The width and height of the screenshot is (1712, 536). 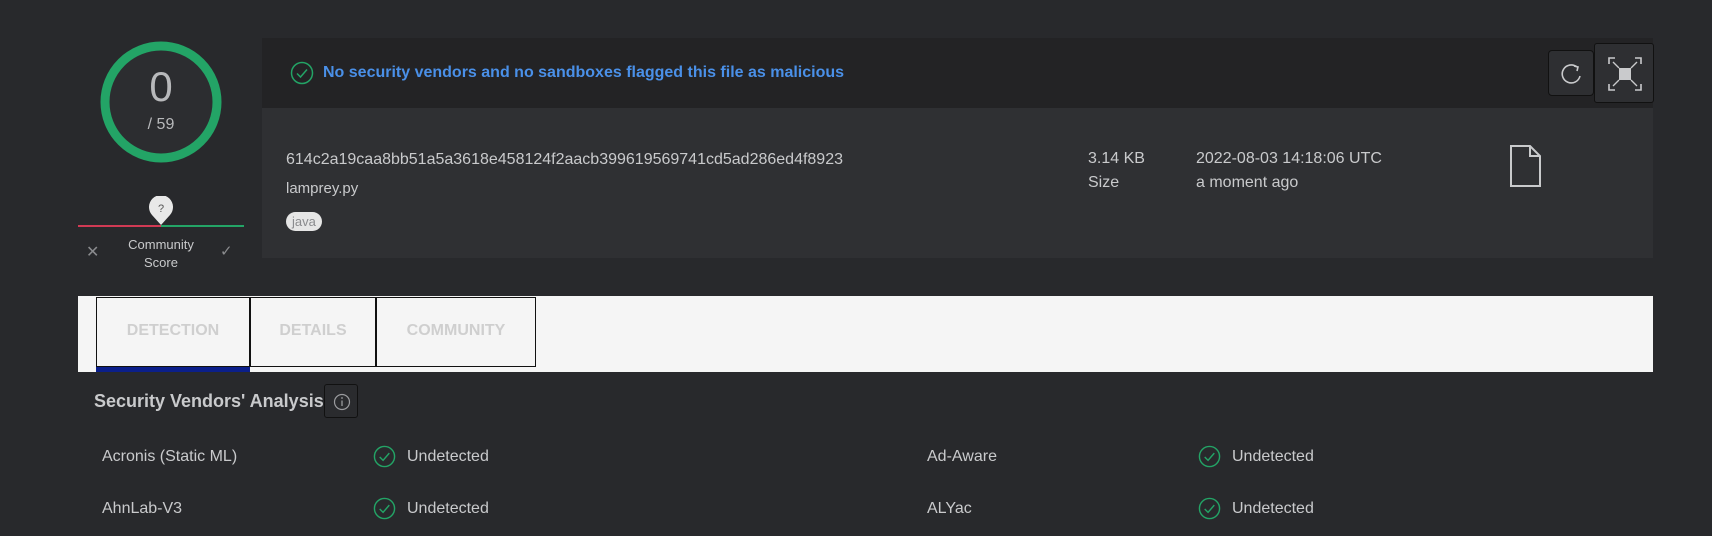 I want to click on file-name: lamprey.py, so click(x=322, y=188).